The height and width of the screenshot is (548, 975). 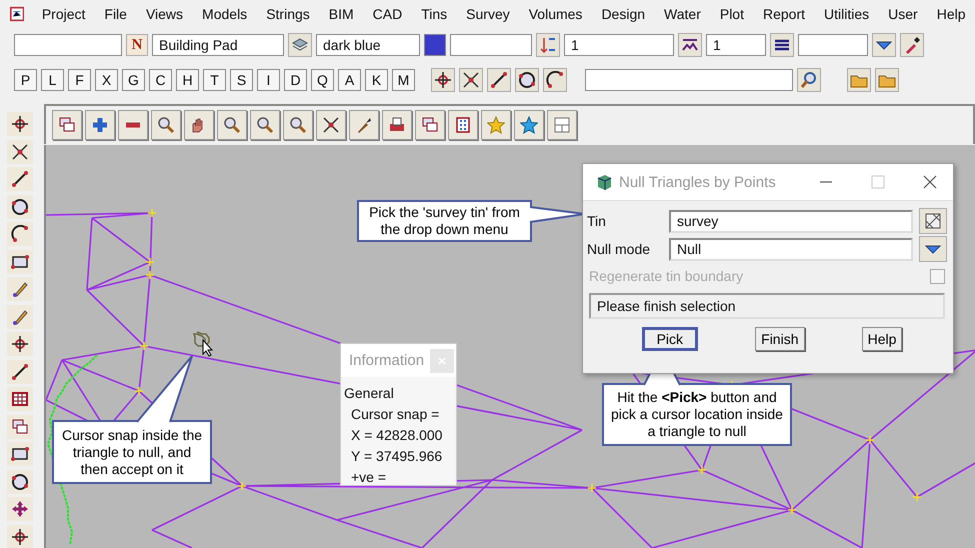 I want to click on weight-field: 1, so click(x=736, y=45).